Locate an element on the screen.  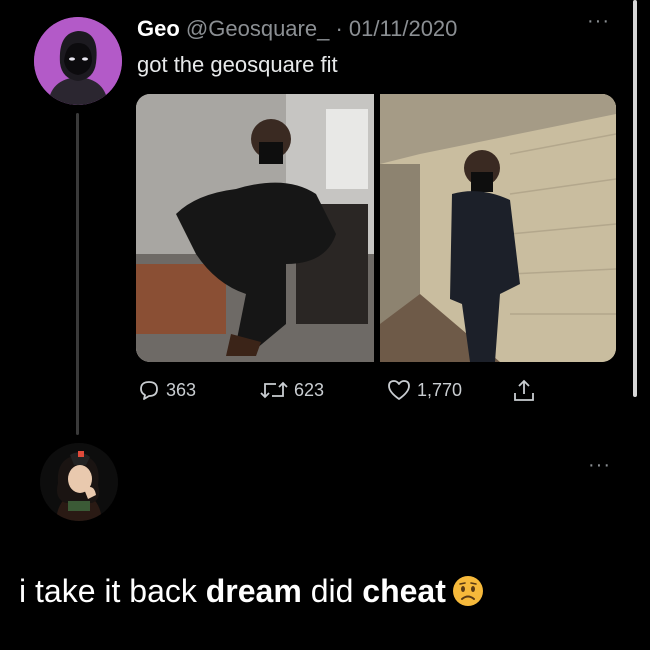
reply-text-part-2: did is located at coordinates (332, 591).